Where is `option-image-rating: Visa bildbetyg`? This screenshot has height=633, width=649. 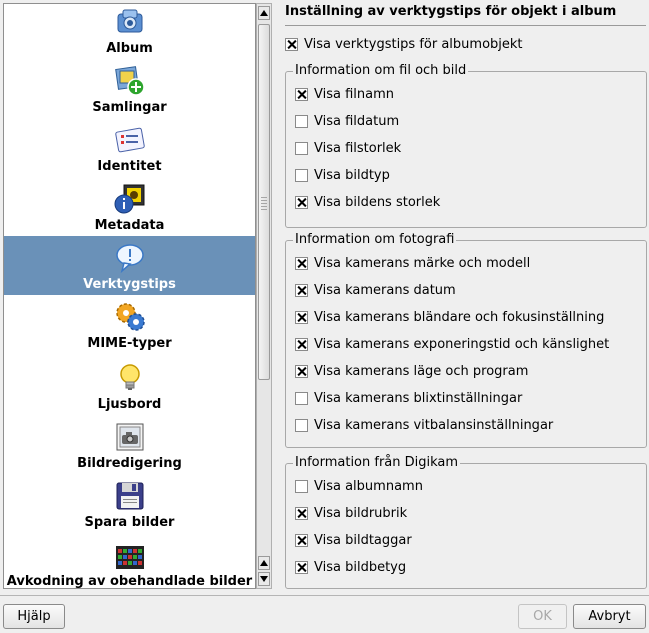
option-image-rating: Visa bildbetyg is located at coordinates (350, 567).